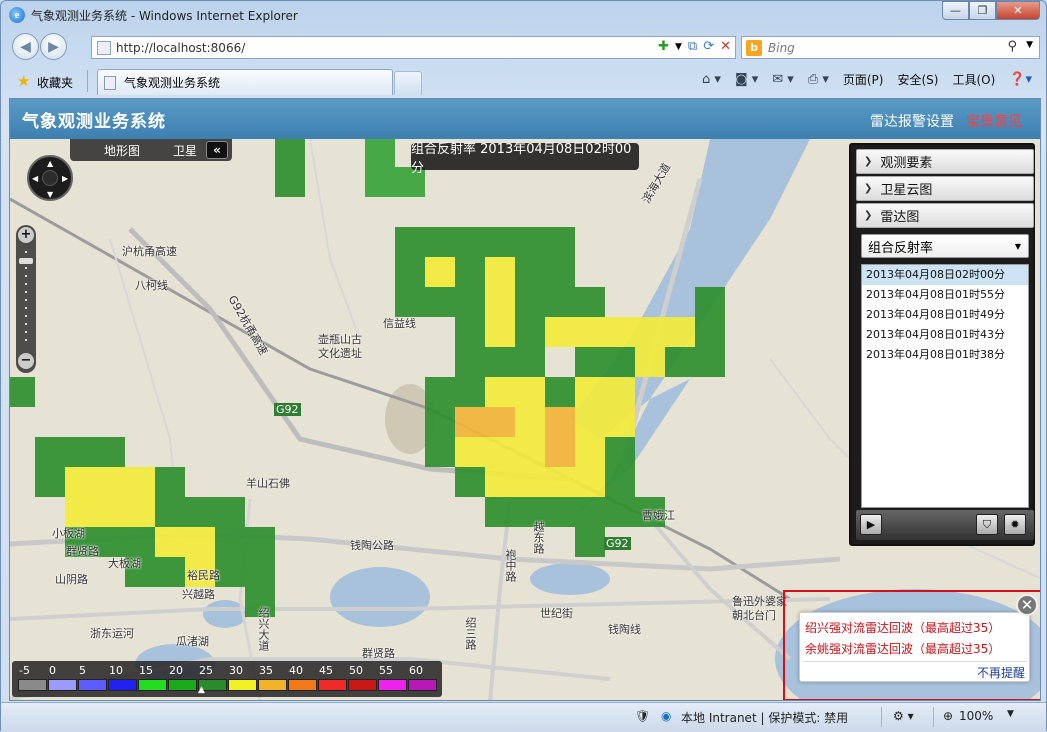  What do you see at coordinates (678, 47) in the screenshot?
I see `address-dropdown-icon: ▼` at bounding box center [678, 47].